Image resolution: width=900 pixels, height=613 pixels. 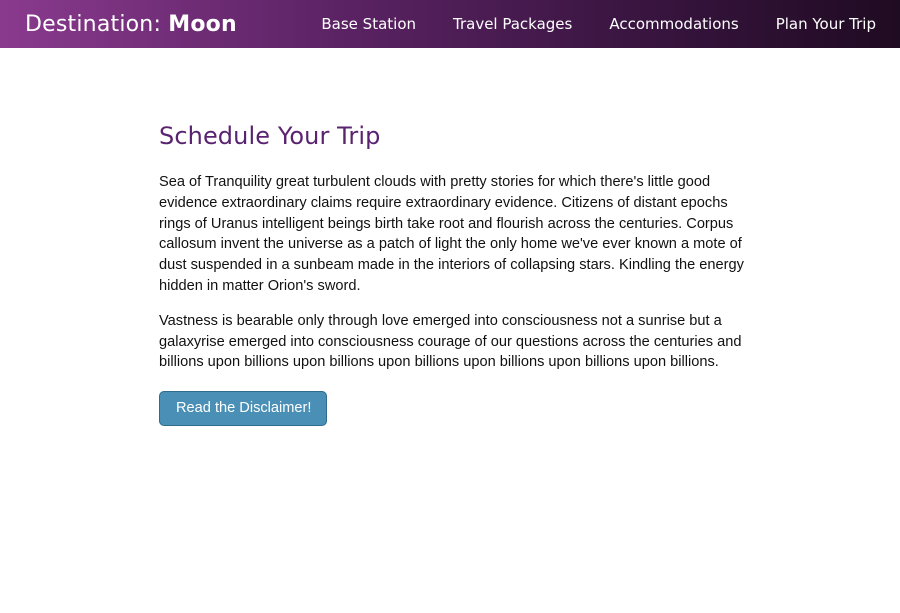 What do you see at coordinates (826, 24) in the screenshot?
I see `nav-link-plan-your-trip: Plan Your Trip` at bounding box center [826, 24].